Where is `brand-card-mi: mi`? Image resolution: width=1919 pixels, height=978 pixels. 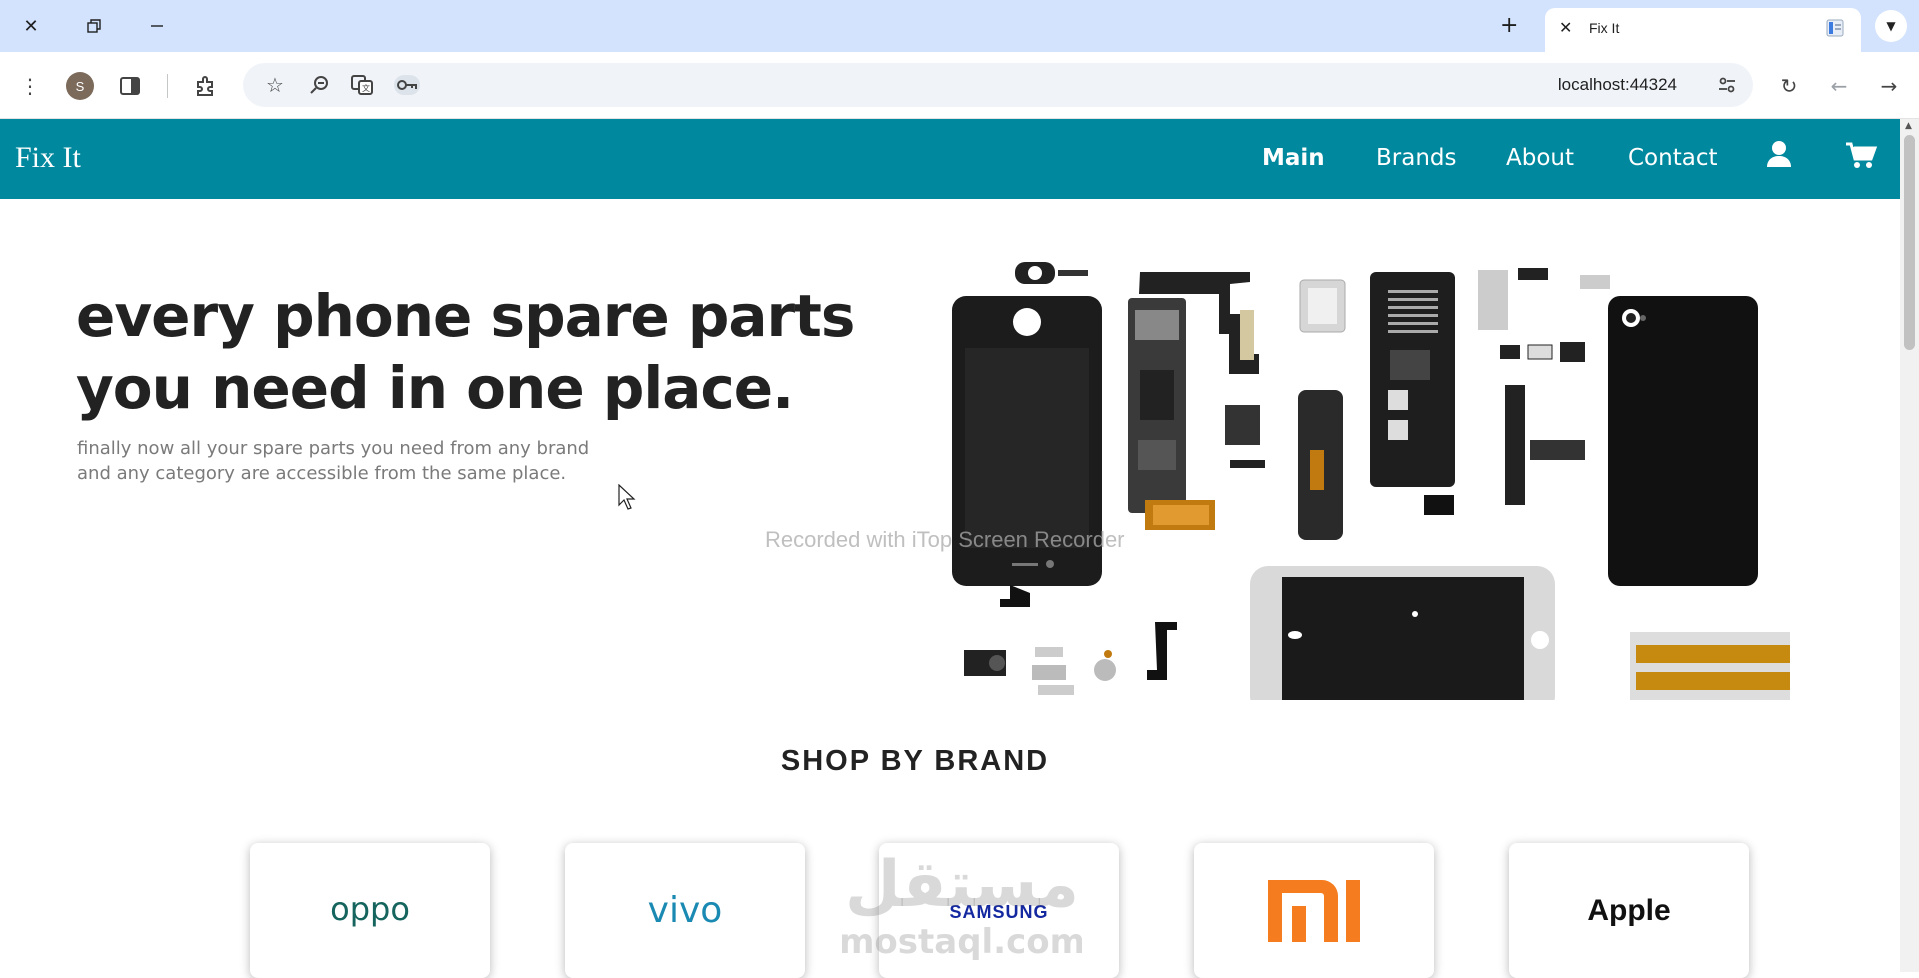 brand-card-mi: mi is located at coordinates (1314, 910).